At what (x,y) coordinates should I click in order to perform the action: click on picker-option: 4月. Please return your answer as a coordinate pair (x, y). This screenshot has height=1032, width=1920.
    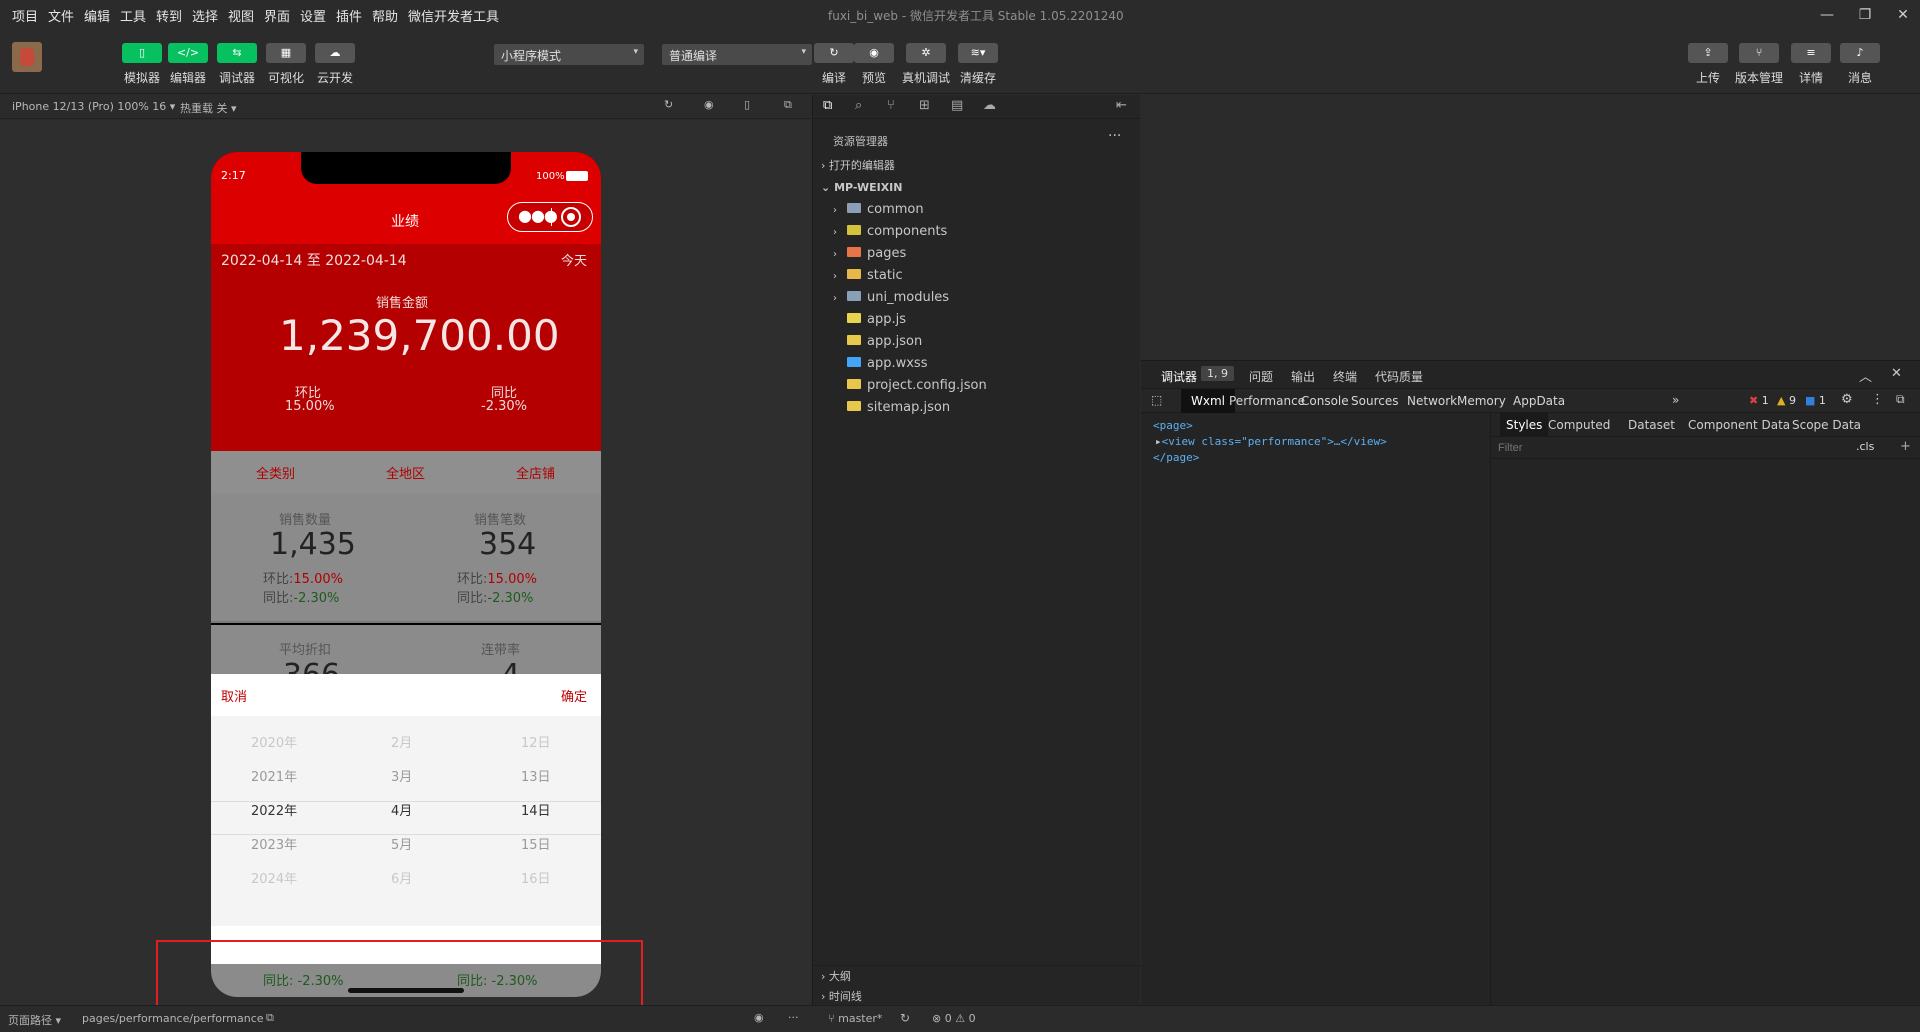
    Looking at the image, I should click on (401, 809).